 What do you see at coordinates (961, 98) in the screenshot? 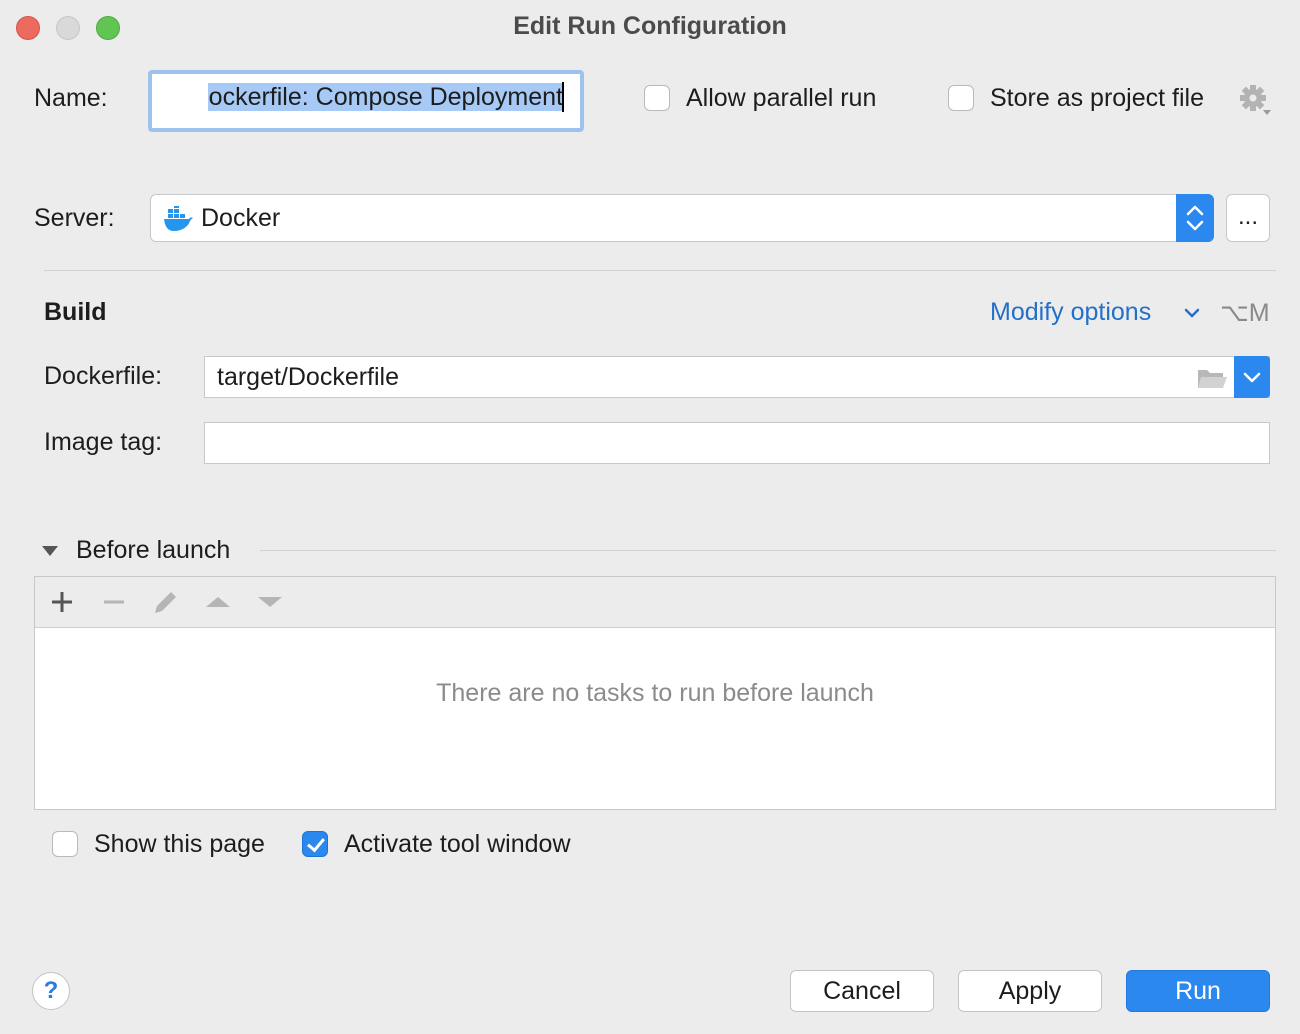
I see `store-as-project-file-checkbox` at bounding box center [961, 98].